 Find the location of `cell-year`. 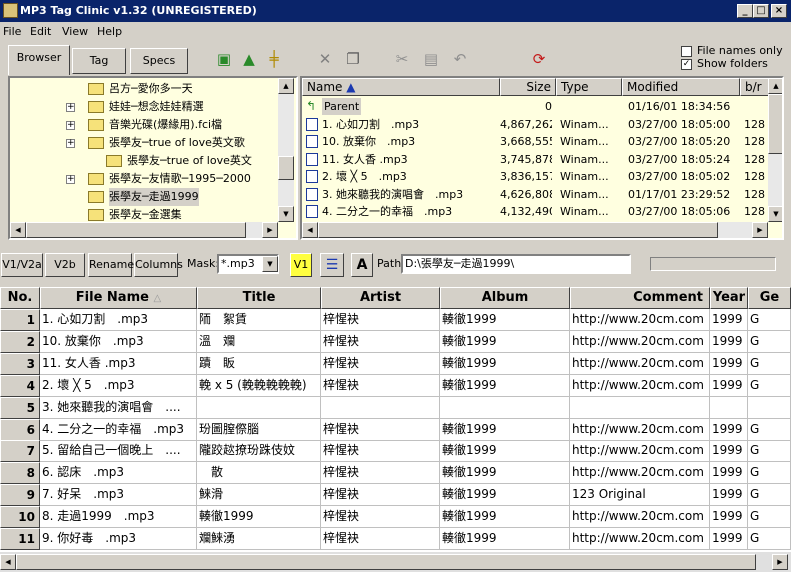

cell-year is located at coordinates (729, 407).